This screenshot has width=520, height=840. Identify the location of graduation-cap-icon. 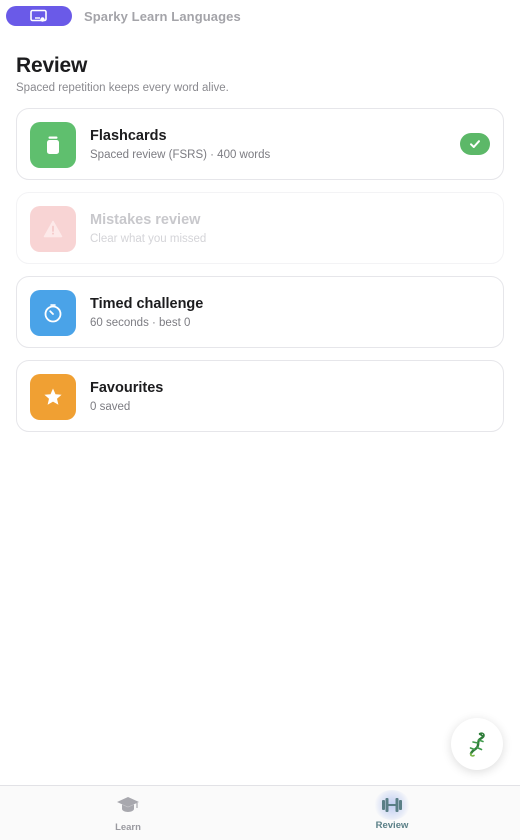
(128, 804).